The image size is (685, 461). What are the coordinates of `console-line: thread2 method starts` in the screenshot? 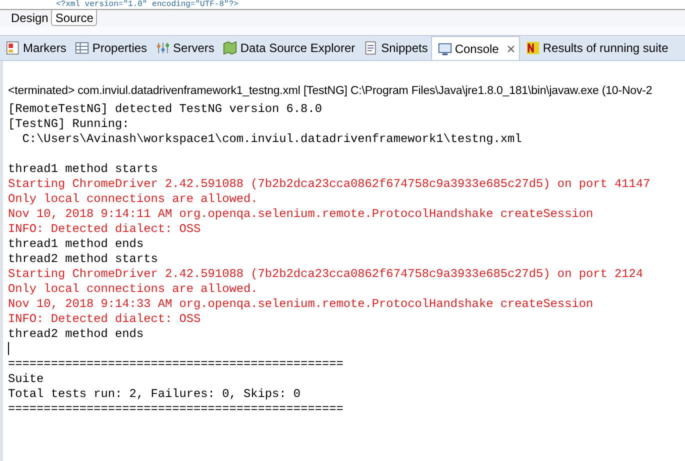 It's located at (83, 259).